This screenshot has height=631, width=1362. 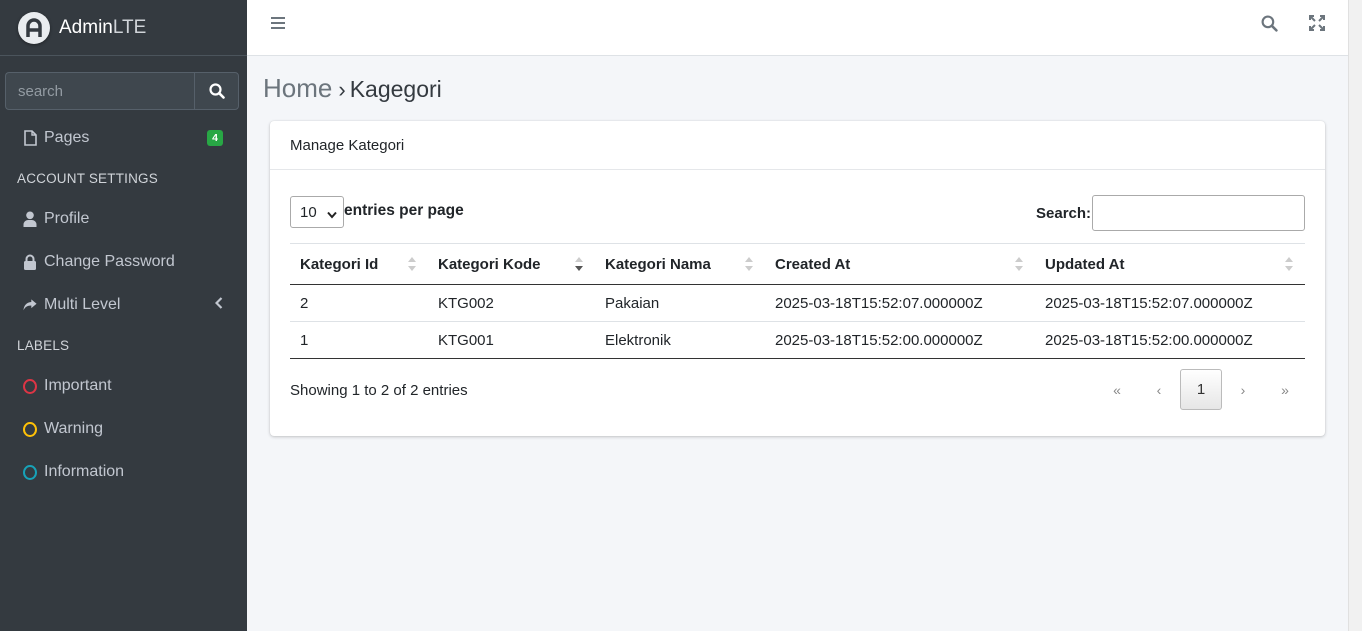 What do you see at coordinates (1201, 389) in the screenshot?
I see `pagination-page-1: 1` at bounding box center [1201, 389].